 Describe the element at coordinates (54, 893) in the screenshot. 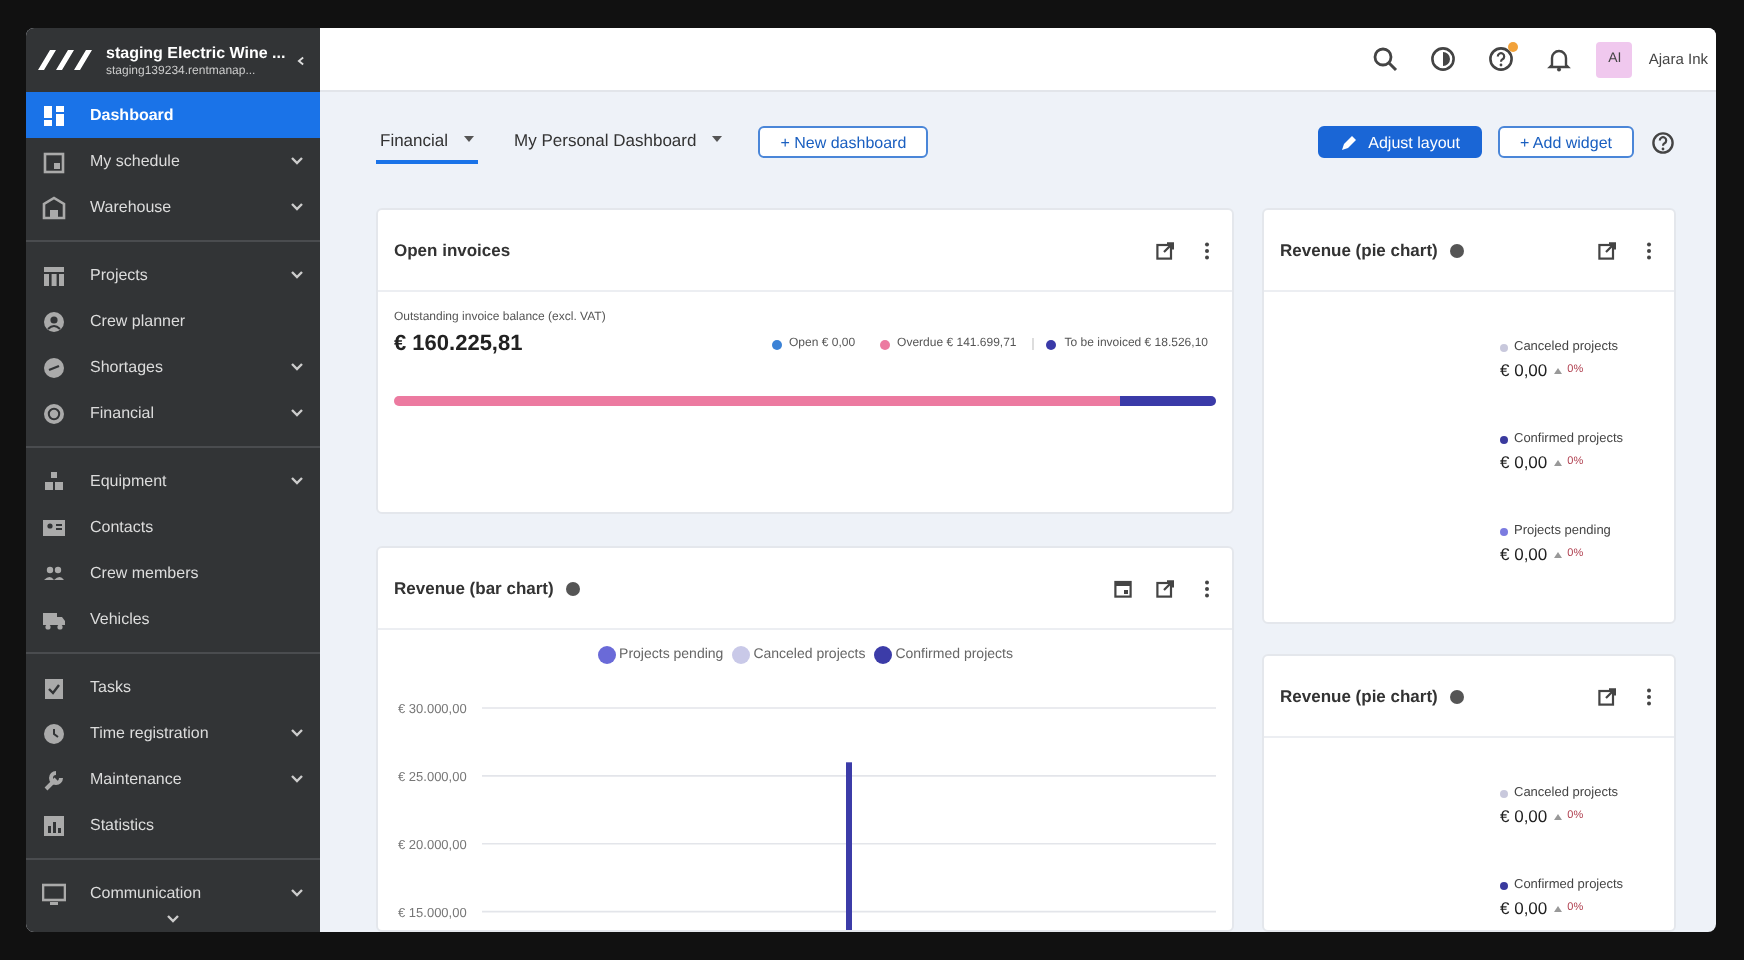

I see `monitor-icon` at that location.